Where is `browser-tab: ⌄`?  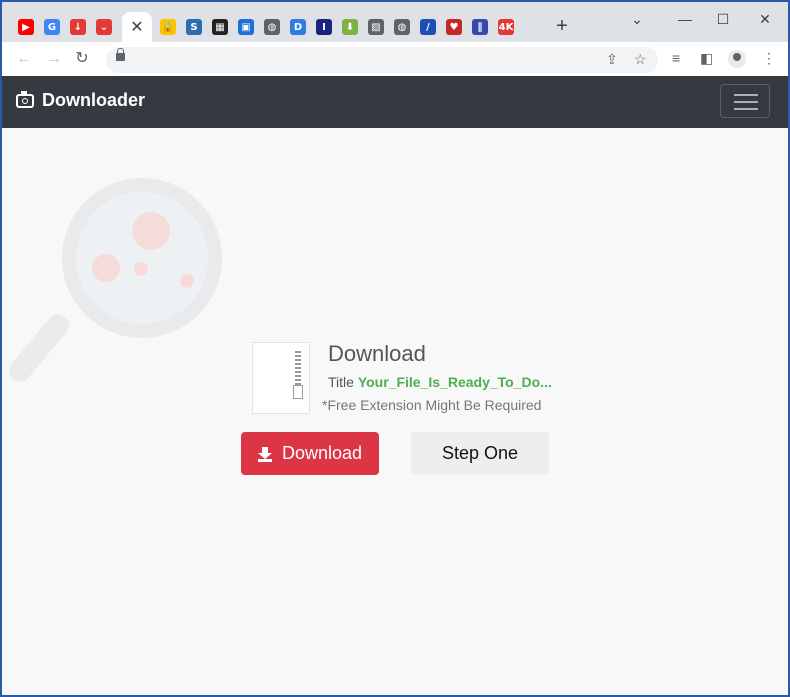 browser-tab: ⌄ is located at coordinates (104, 27).